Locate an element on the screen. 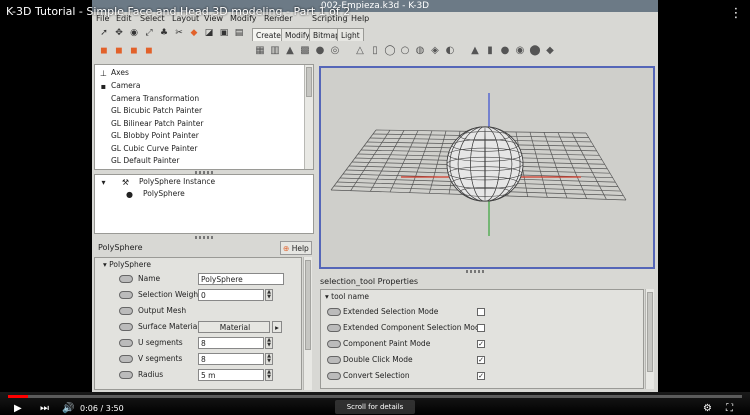 The height and width of the screenshot is (415, 750). parent-tool-icon: ♣ is located at coordinates (164, 33).